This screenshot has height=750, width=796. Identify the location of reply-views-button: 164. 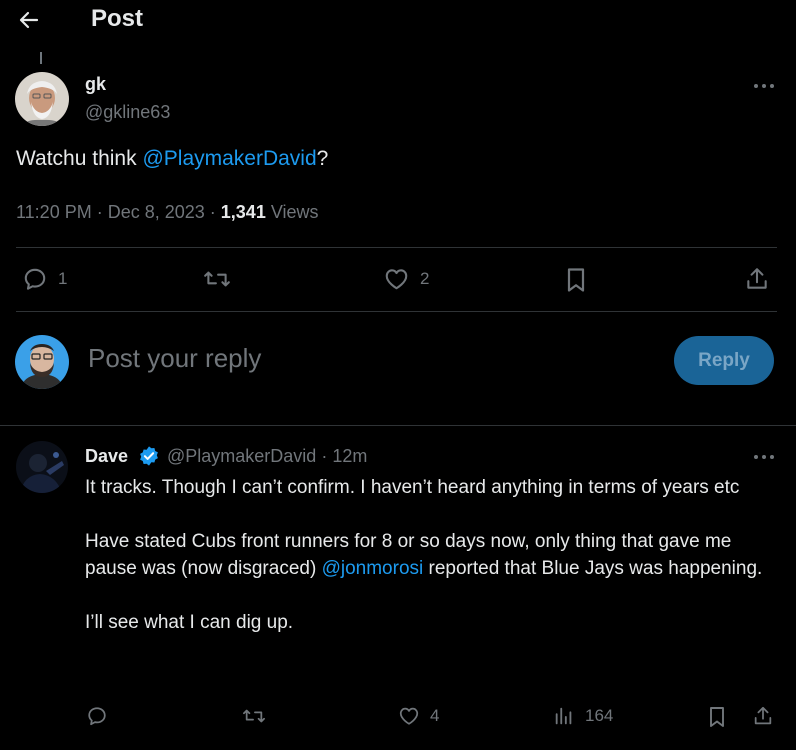
(583, 716).